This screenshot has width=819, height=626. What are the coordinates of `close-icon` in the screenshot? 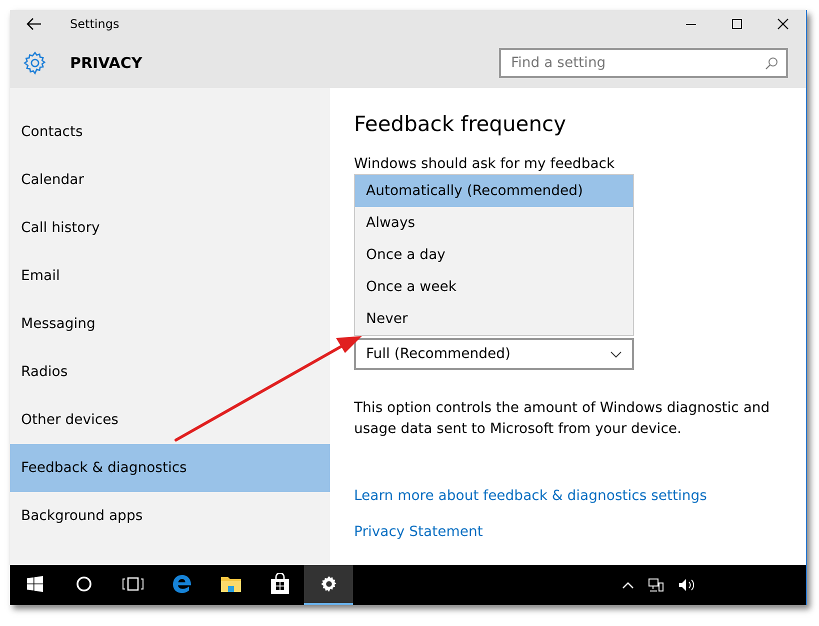 It's located at (783, 24).